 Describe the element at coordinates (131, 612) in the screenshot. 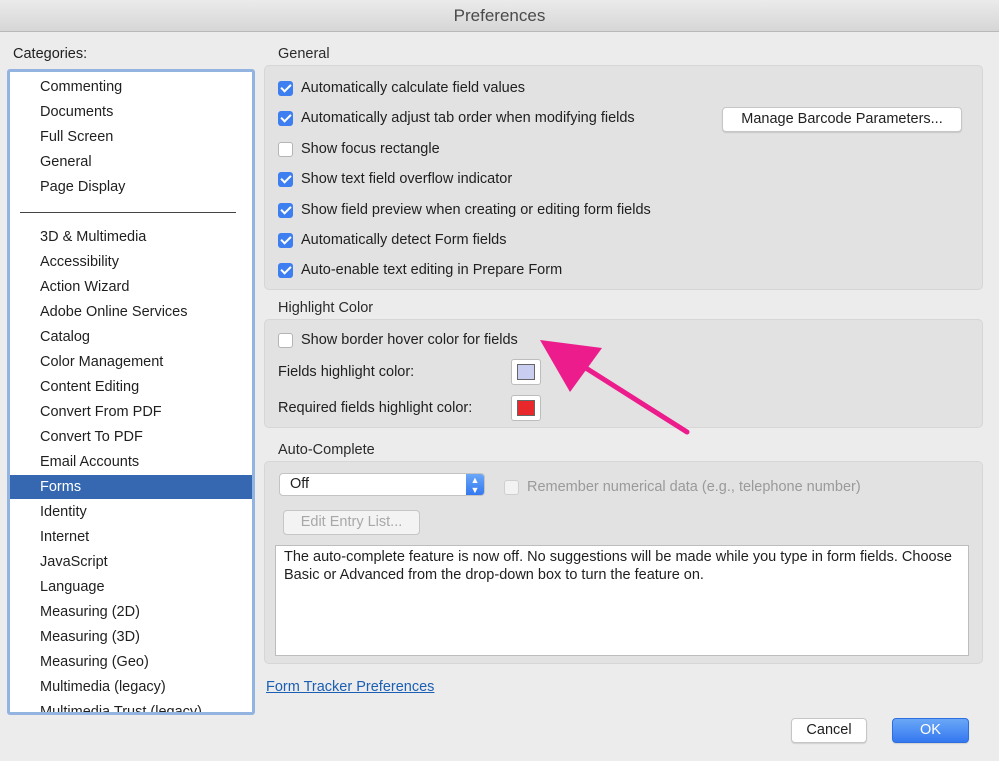

I see `category-measuring-2d: Measuring (2D)` at that location.